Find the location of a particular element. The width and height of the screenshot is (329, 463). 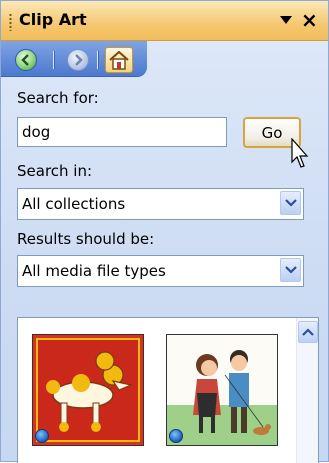

mouse-cursor-icon is located at coordinates (300, 153).